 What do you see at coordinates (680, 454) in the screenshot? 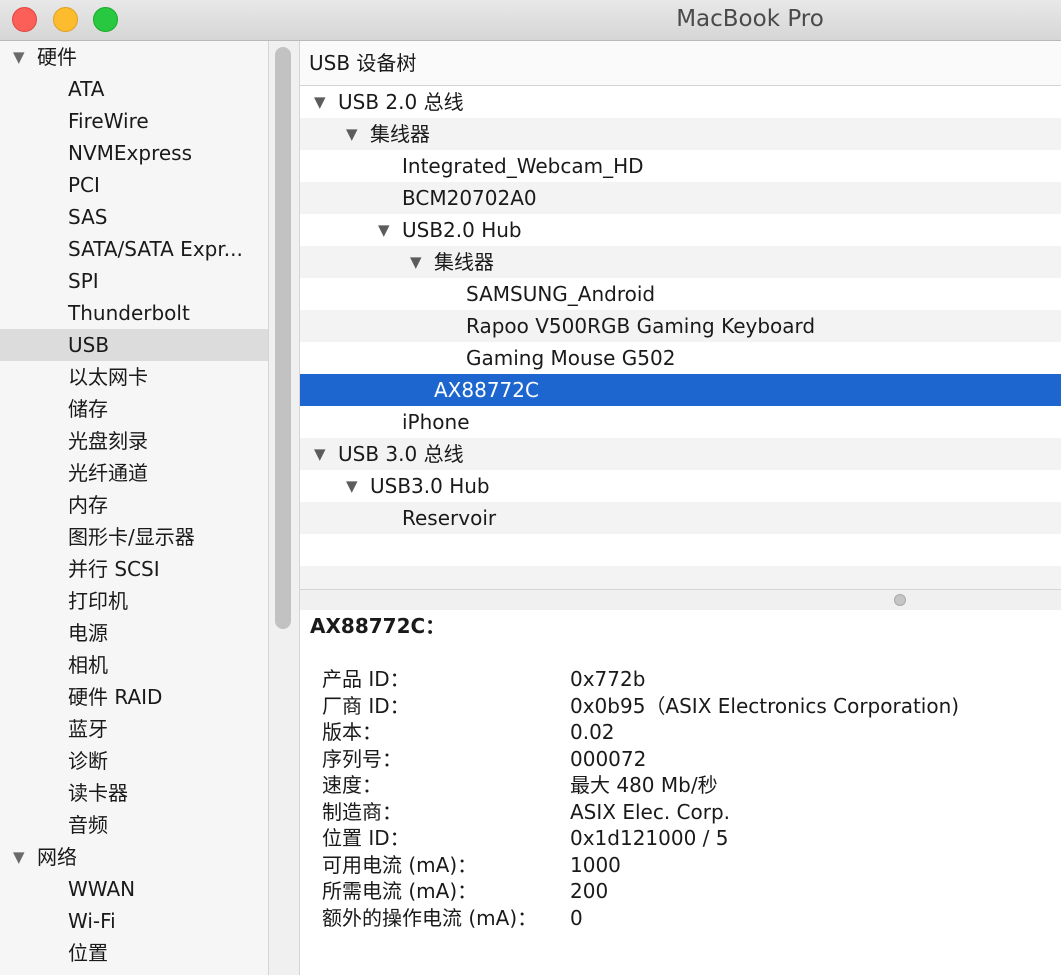
I see `tree-row: ▼ USB 3.0 总线` at bounding box center [680, 454].